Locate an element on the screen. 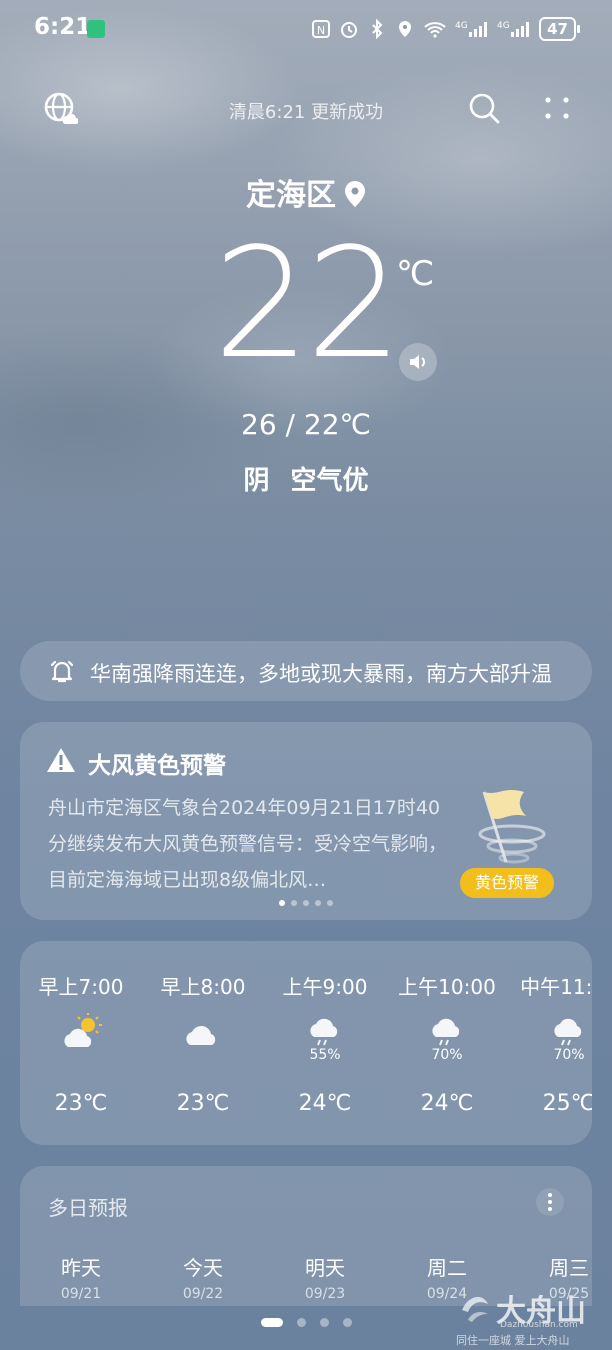 The image size is (612, 1350). status-icons: N 4G 4G 47 is located at coordinates (445, 29).